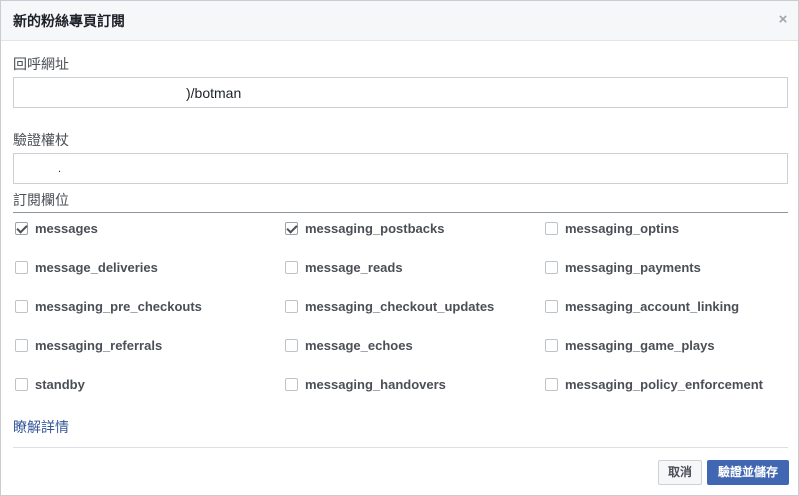 This screenshot has height=496, width=799. I want to click on subscription-field-messaging-payments: messaging_payments, so click(623, 267).